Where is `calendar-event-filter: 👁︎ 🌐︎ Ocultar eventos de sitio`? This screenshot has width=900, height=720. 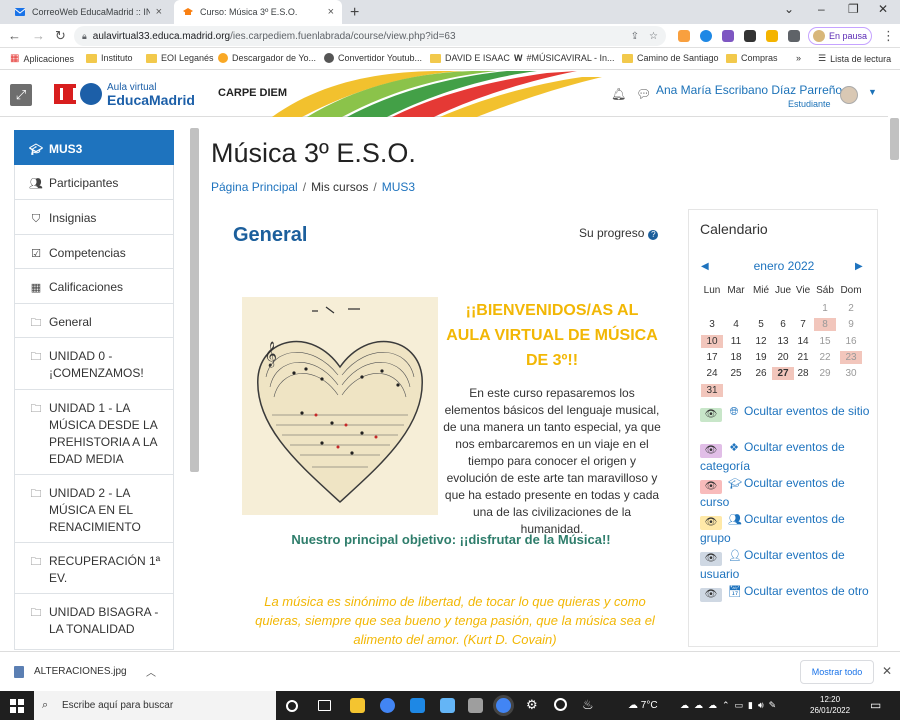
calendar-event-filter: 👁︎ 🌐︎ Ocultar eventos de sitio is located at coordinates (785, 412).